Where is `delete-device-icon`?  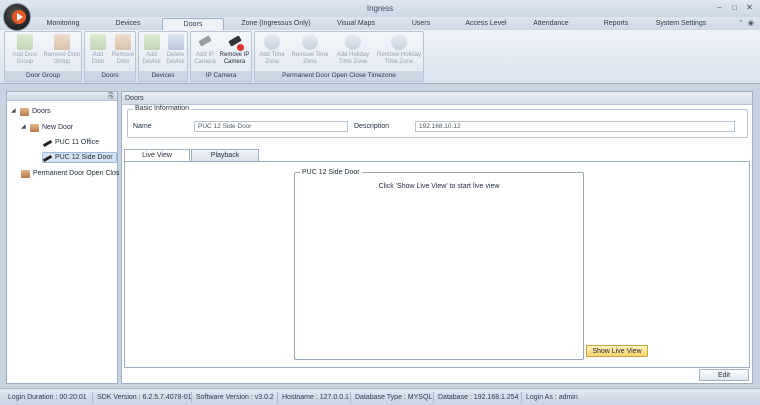 delete-device-icon is located at coordinates (175, 42).